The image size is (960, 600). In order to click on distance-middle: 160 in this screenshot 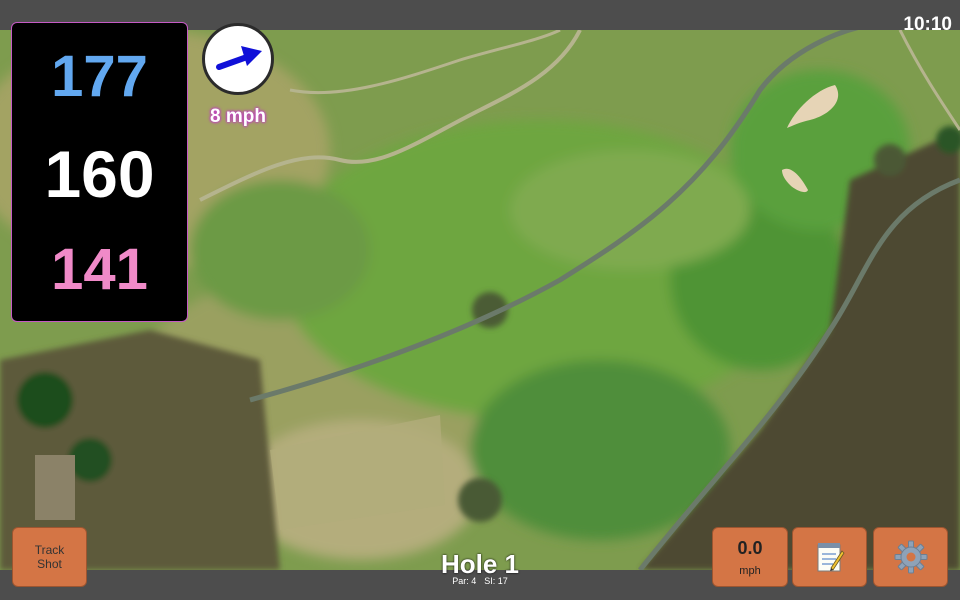, I will do `click(99, 174)`.